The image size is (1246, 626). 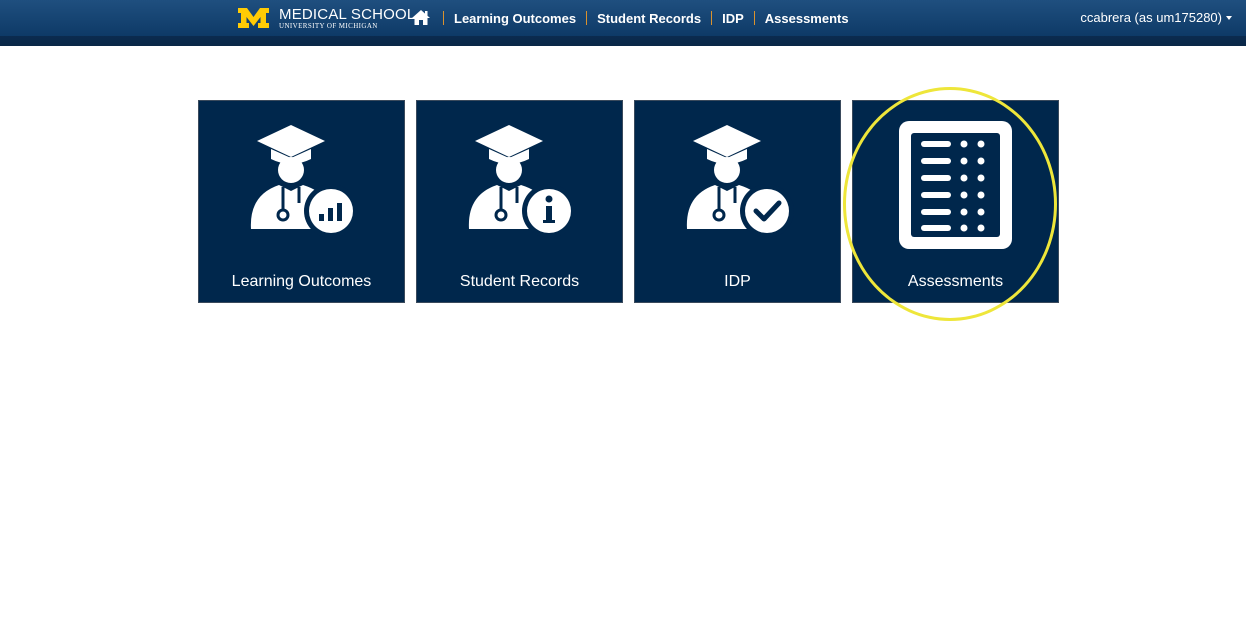 What do you see at coordinates (301, 281) in the screenshot?
I see `tile-label: Learning Outcomes` at bounding box center [301, 281].